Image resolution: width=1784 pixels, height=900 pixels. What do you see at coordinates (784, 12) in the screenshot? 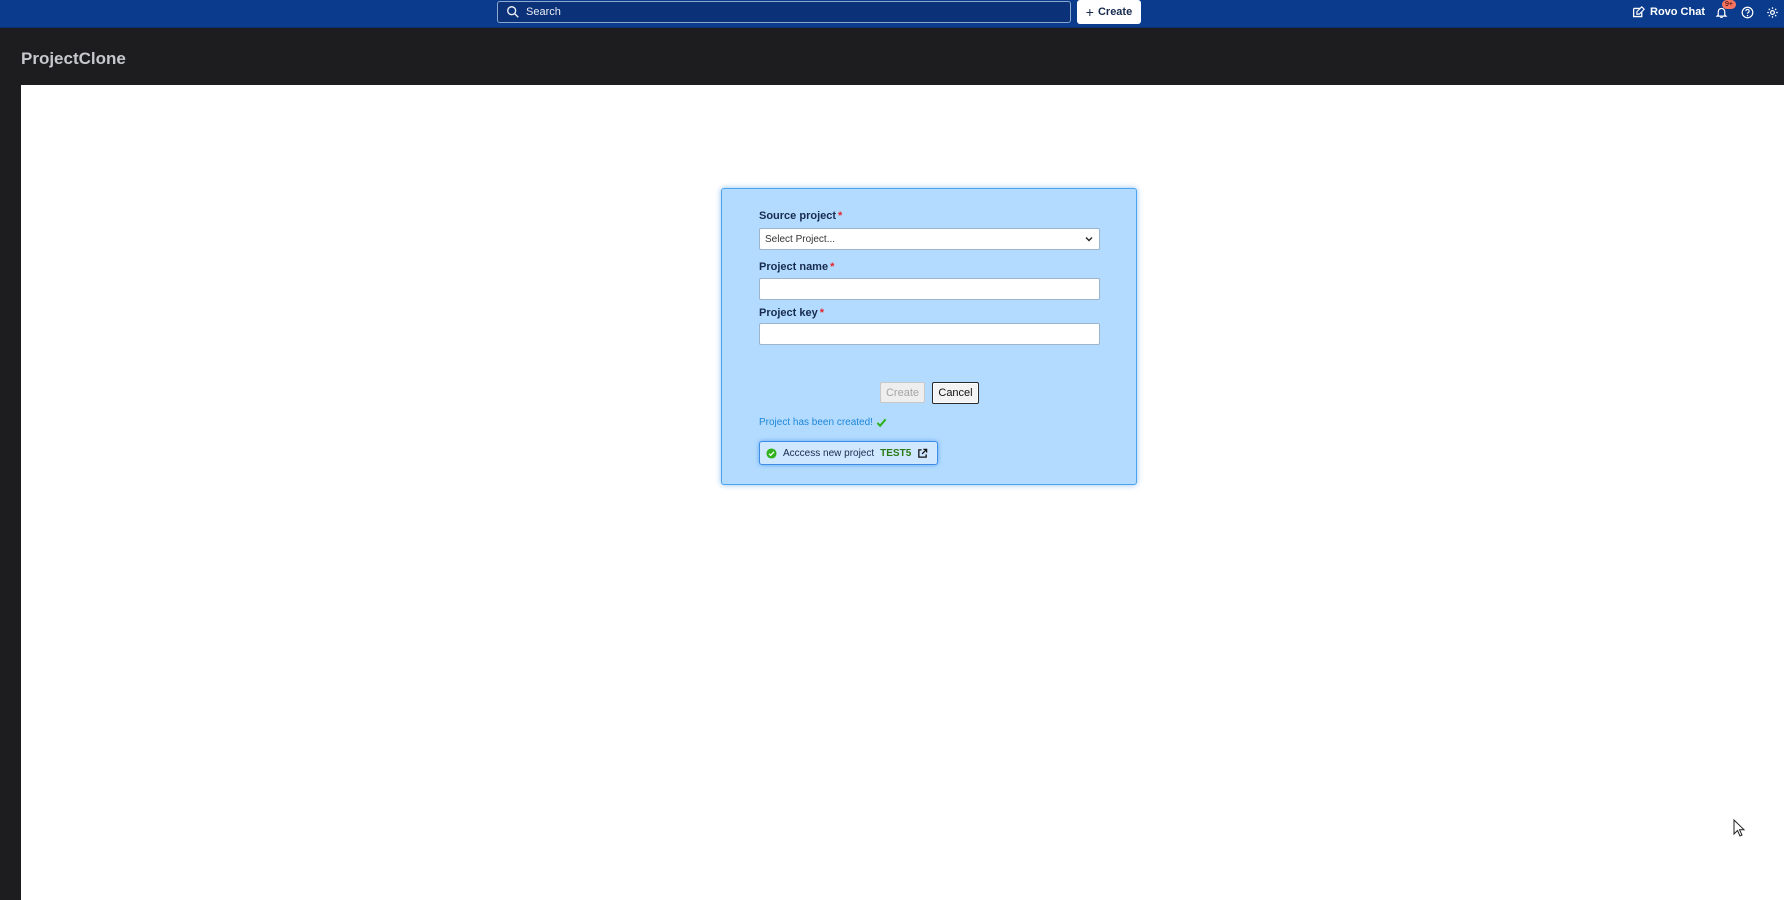
I see `search-input: Search` at bounding box center [784, 12].